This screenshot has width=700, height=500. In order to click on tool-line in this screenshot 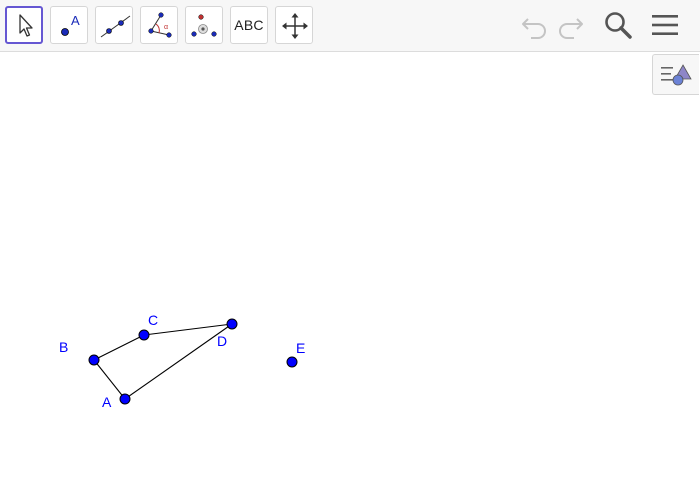, I will do `click(114, 25)`.